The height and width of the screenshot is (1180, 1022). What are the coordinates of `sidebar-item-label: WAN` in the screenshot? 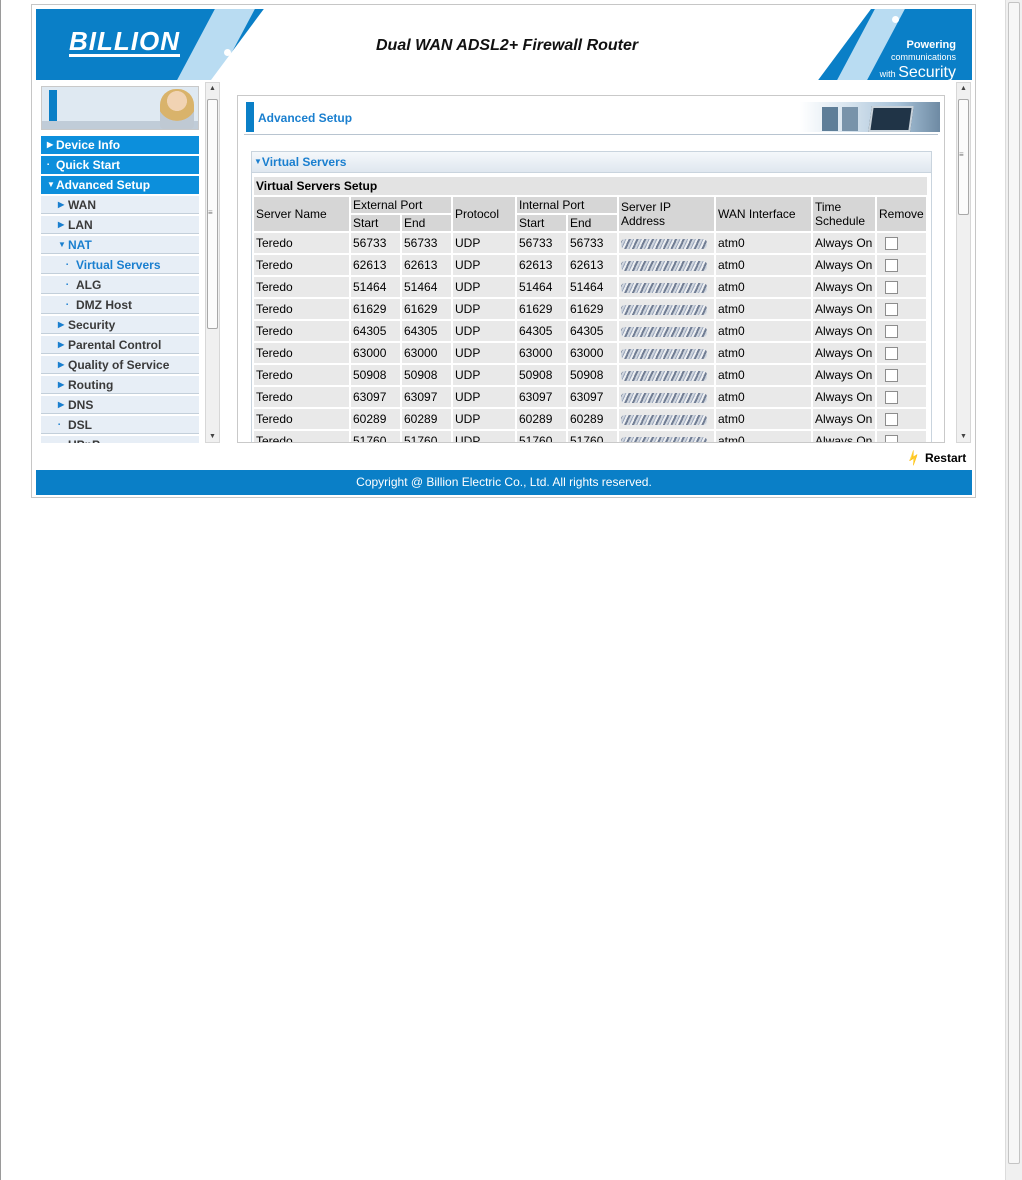 It's located at (82, 205).